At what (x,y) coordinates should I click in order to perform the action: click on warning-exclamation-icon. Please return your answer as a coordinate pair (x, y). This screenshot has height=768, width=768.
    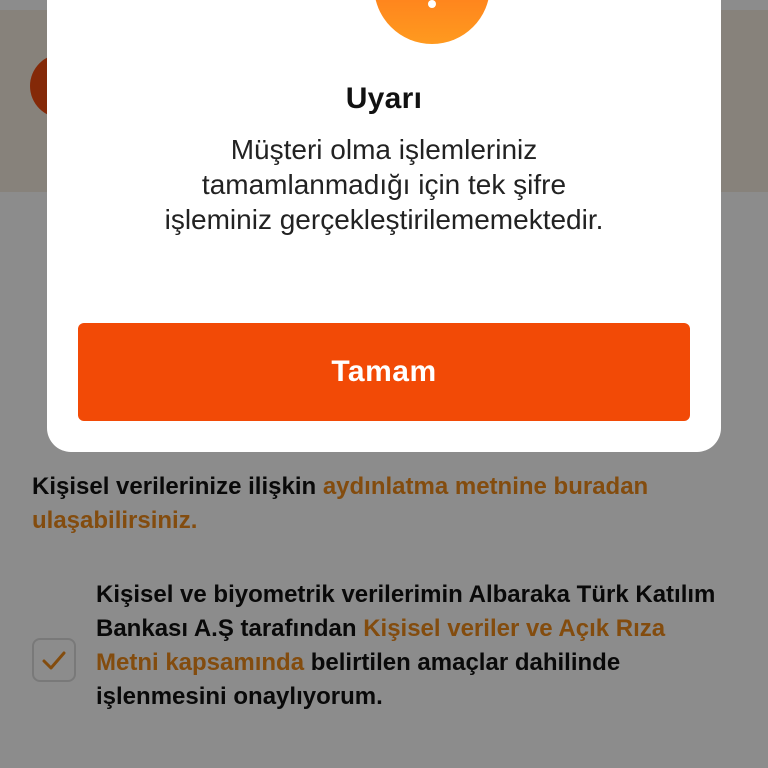
    Looking at the image, I should click on (432, 22).